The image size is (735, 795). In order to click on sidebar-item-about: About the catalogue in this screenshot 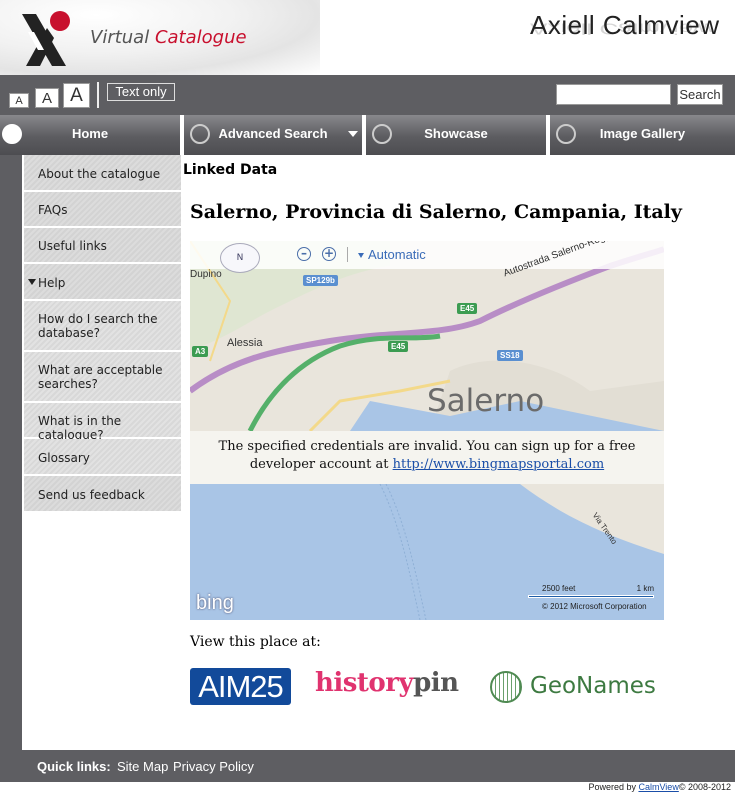, I will do `click(102, 172)`.